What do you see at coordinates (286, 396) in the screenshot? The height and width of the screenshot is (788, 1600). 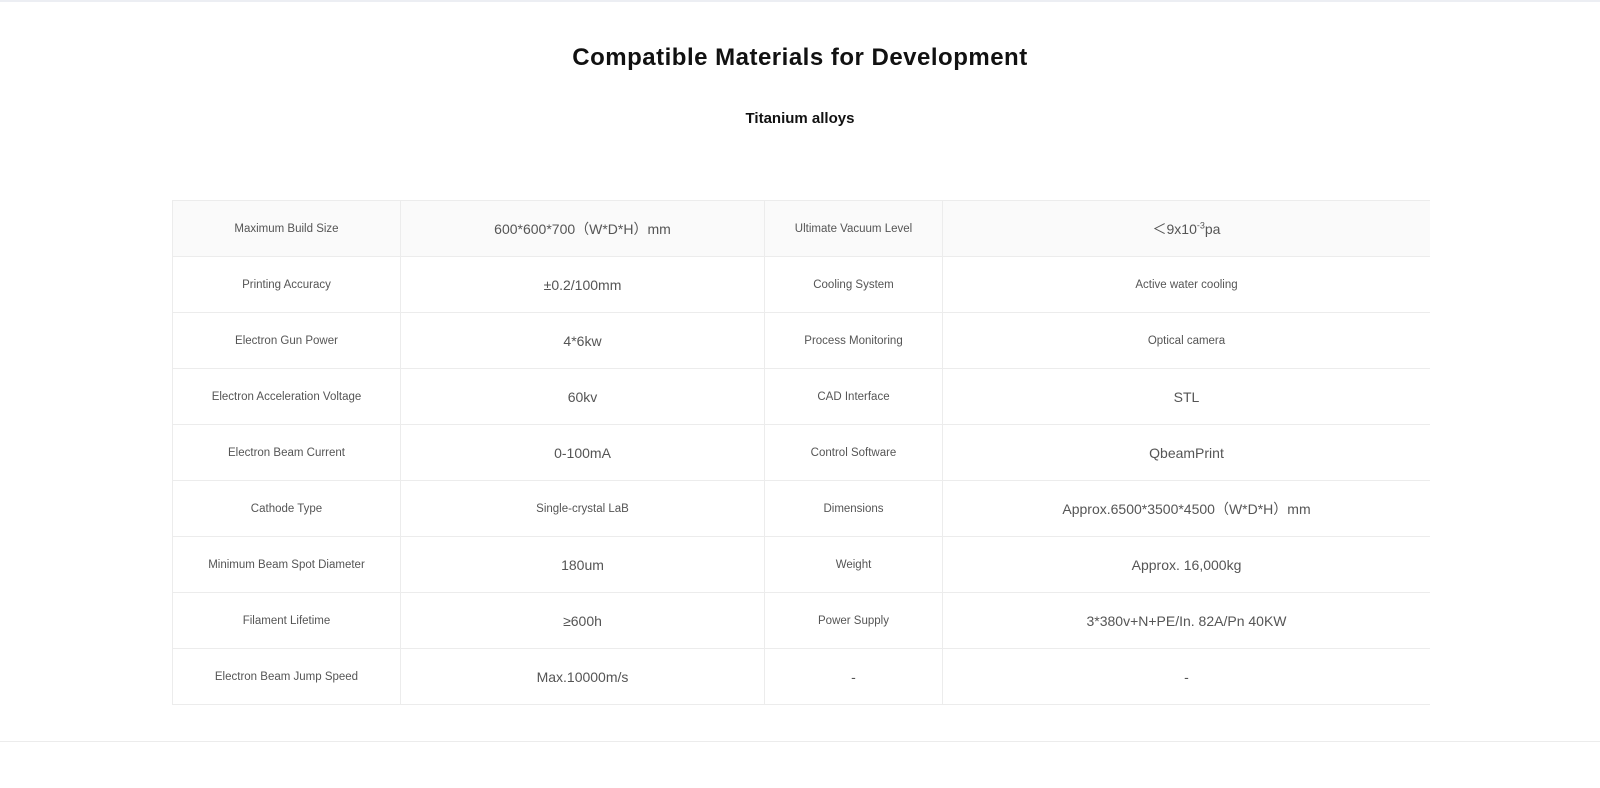 I see `spec-label: Electron Acceleration Voltage` at bounding box center [286, 396].